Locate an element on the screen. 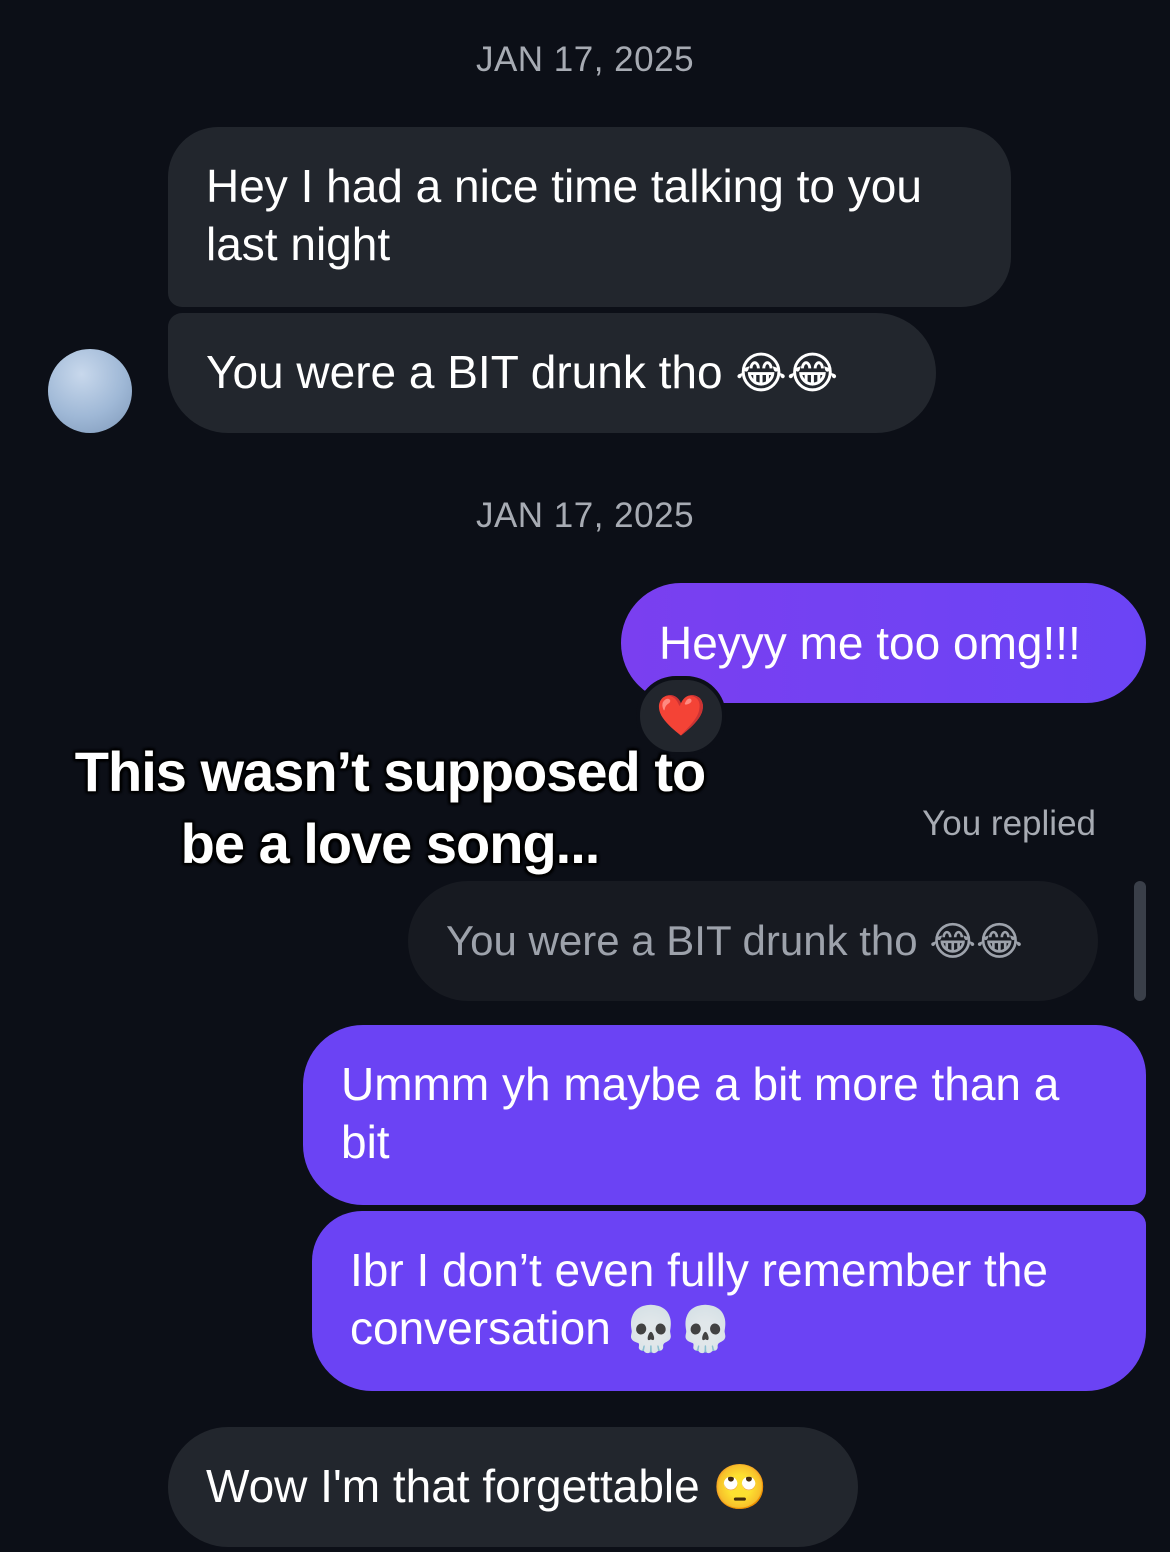 The height and width of the screenshot is (1552, 1170). reply-indicator-bar is located at coordinates (1140, 941).